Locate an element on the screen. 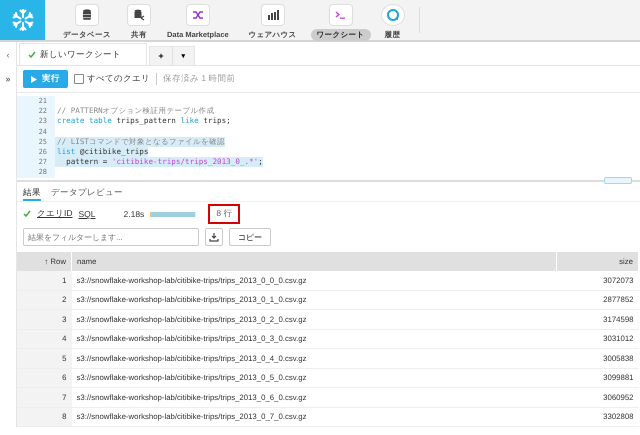 This screenshot has height=435, width=640. refresh-icon is located at coordinates (392, 15).